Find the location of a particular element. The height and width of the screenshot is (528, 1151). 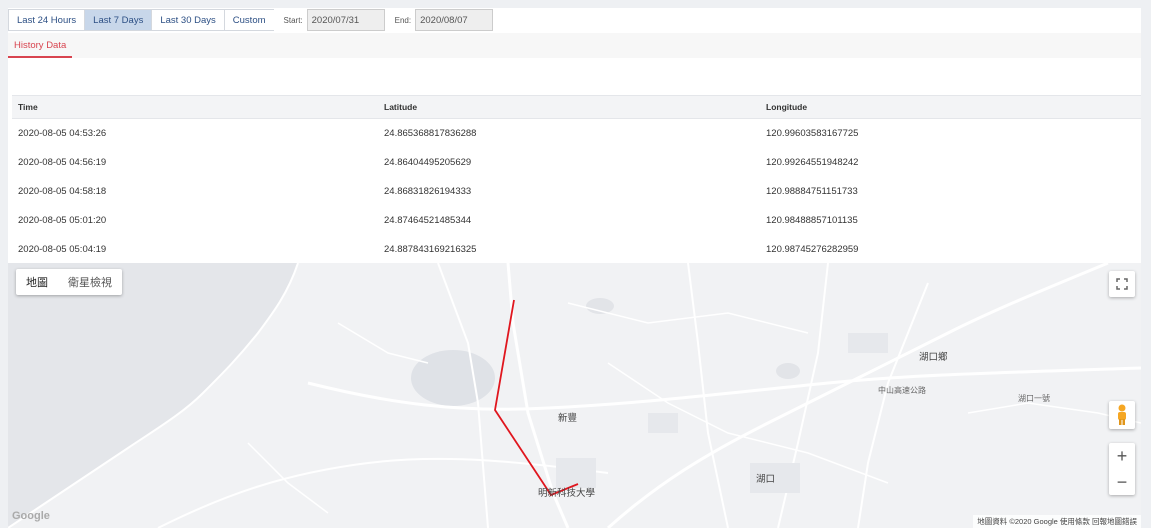

cell-time: 2020-08-05 05:01:20 is located at coordinates (62, 220).